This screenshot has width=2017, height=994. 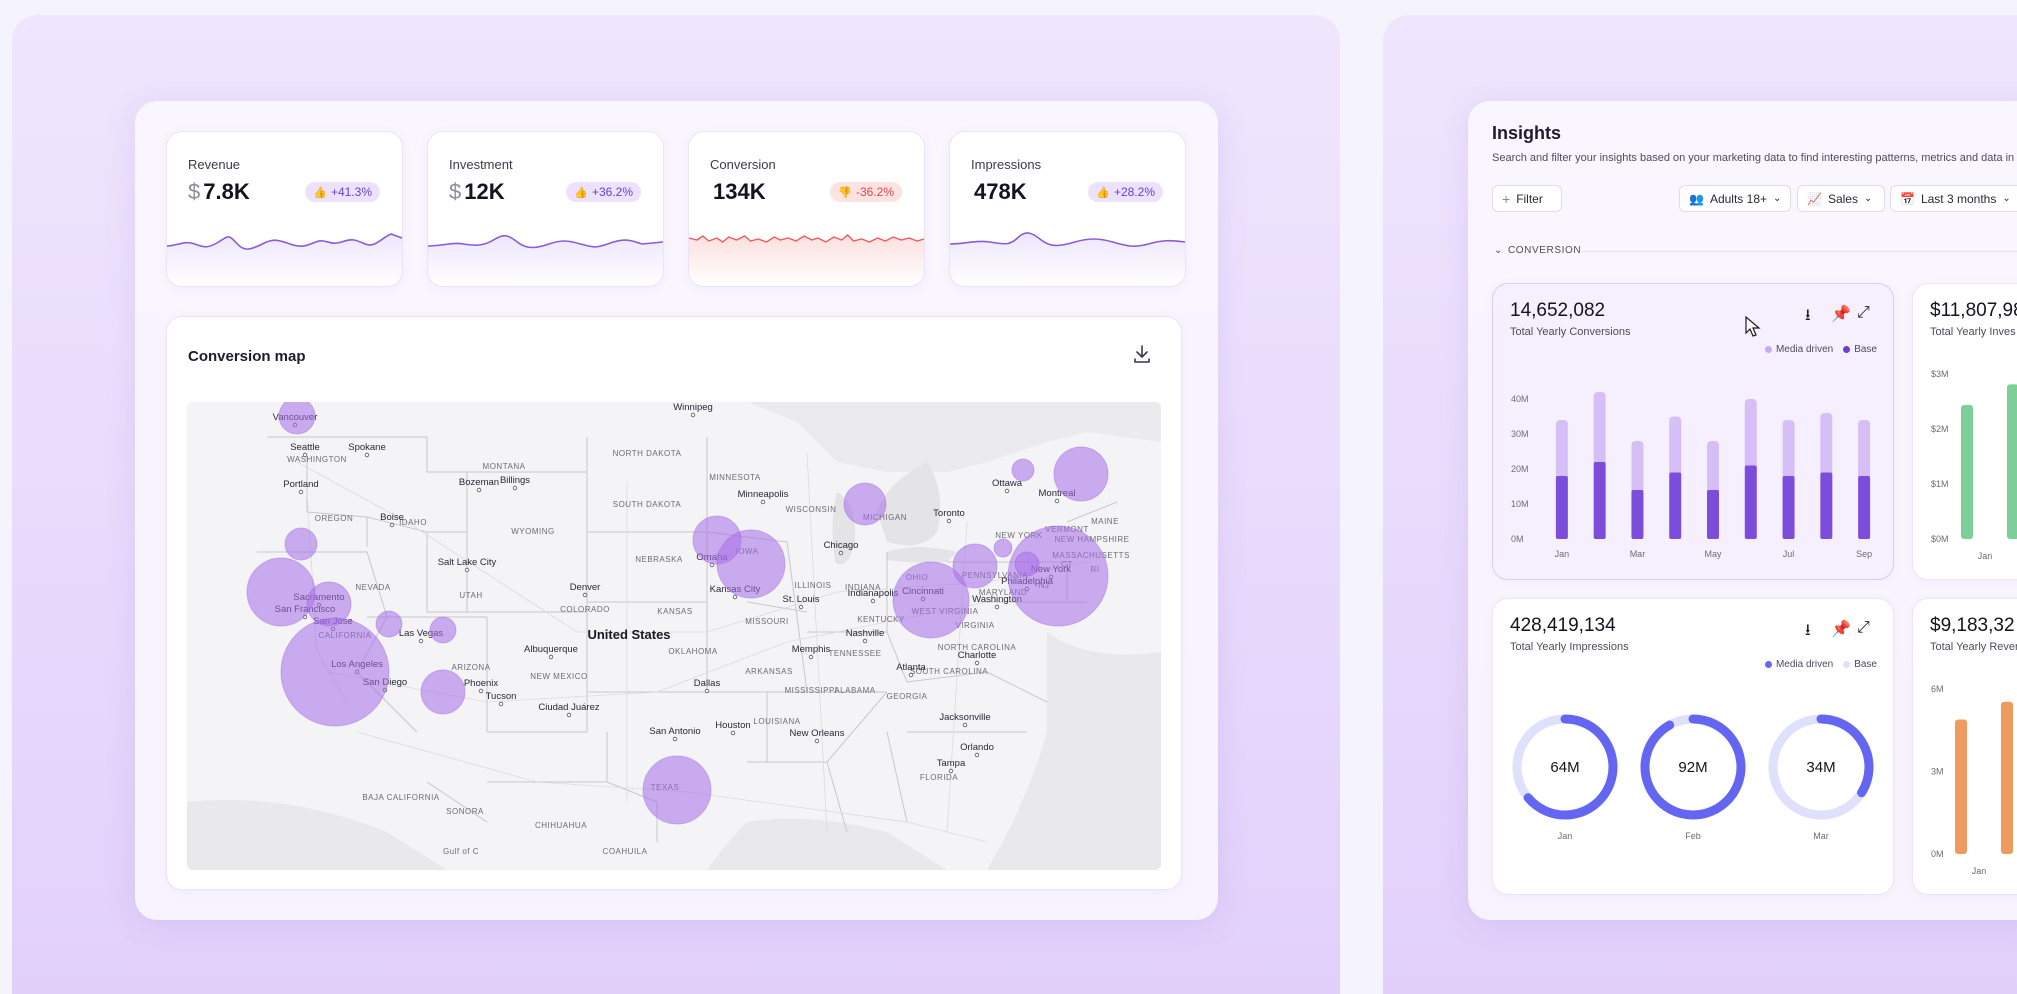 I want to click on filter-button: + Filter, so click(x=1527, y=198).